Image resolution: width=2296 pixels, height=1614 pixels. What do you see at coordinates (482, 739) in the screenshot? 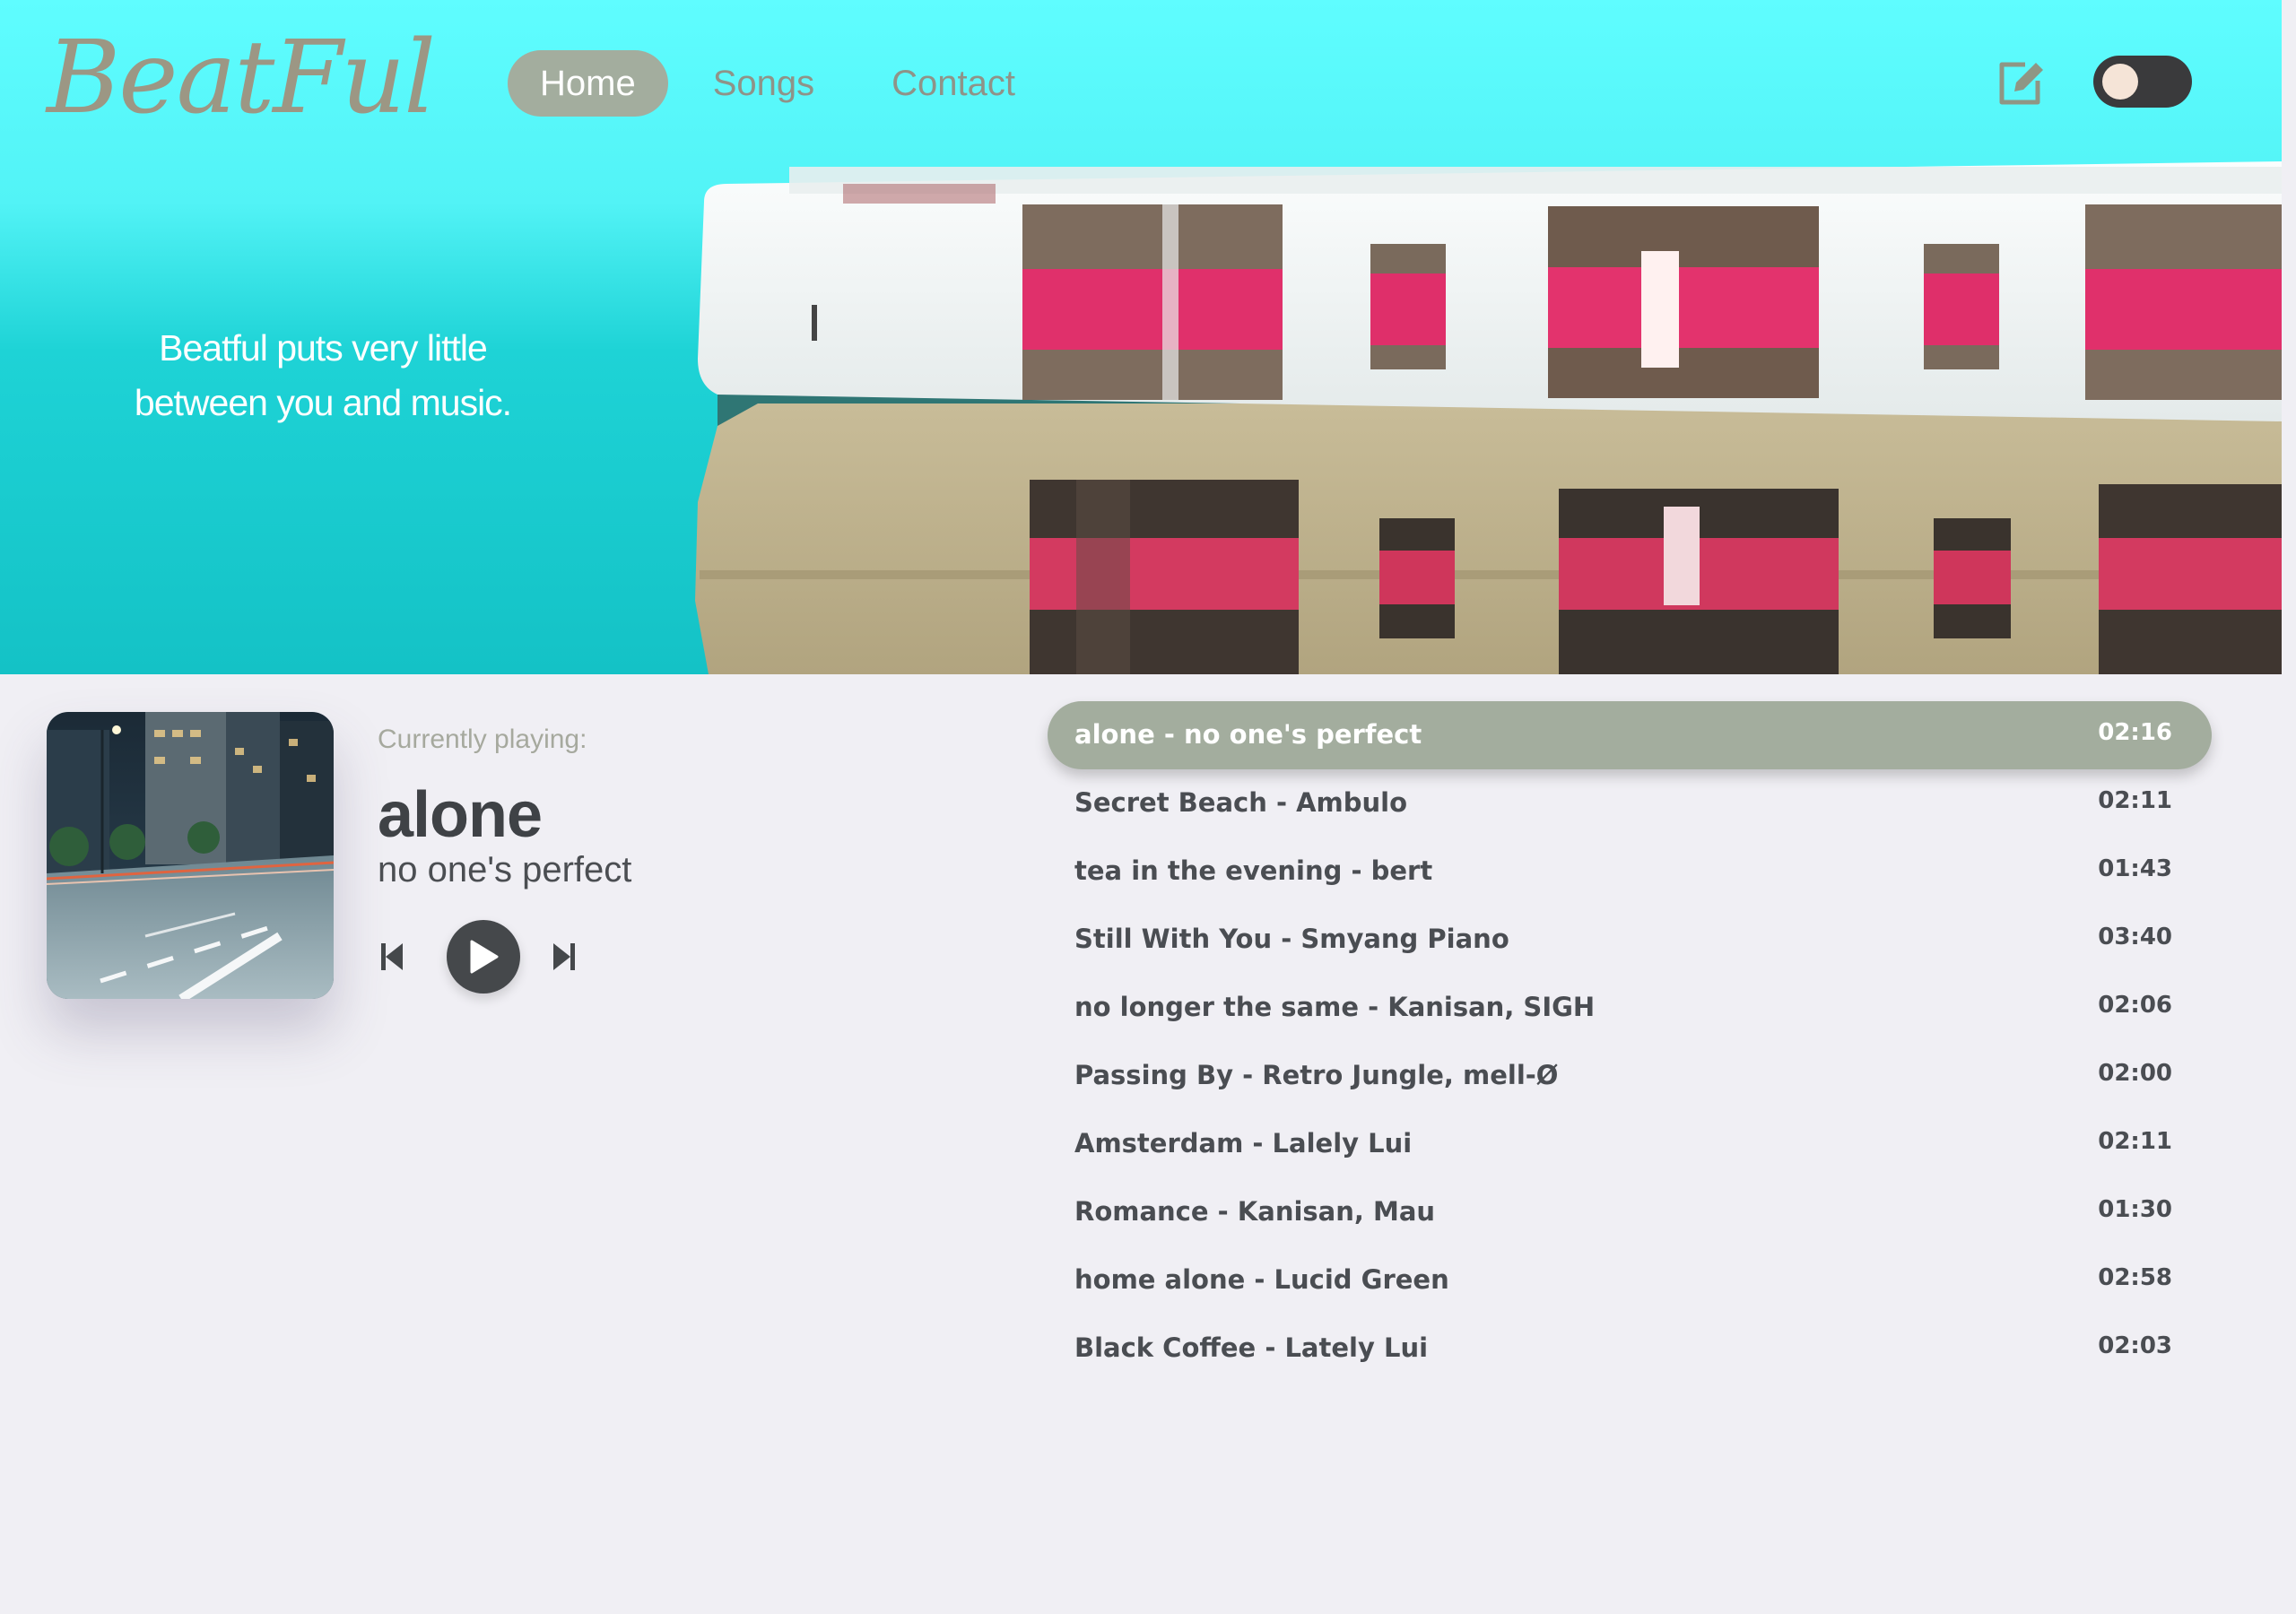
I see `now-playing-label: Currently playing:` at bounding box center [482, 739].